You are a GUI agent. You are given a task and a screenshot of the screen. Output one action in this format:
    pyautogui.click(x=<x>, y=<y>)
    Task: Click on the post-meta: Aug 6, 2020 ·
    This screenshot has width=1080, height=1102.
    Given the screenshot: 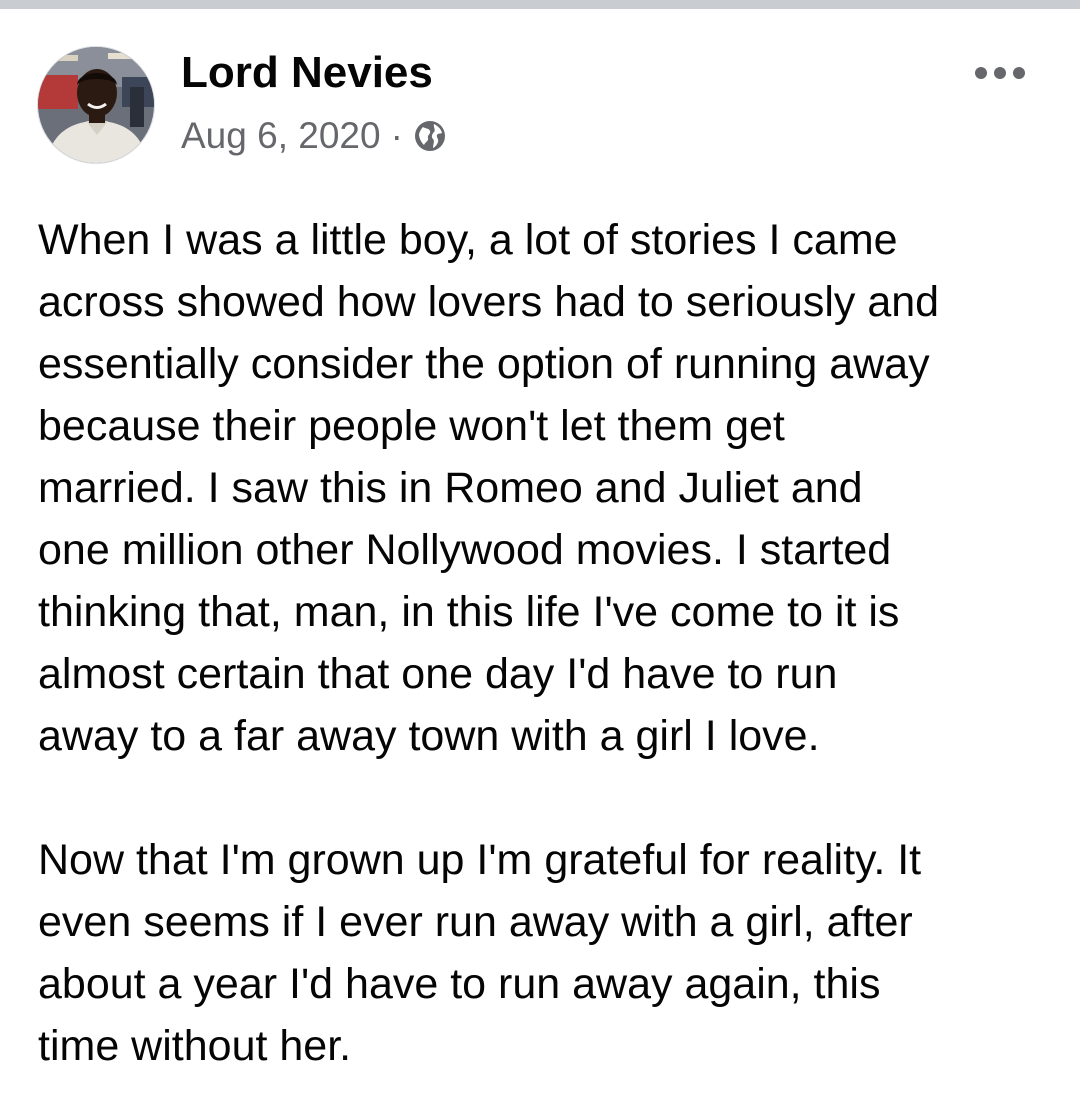 What is the action you would take?
    pyautogui.click(x=314, y=136)
    